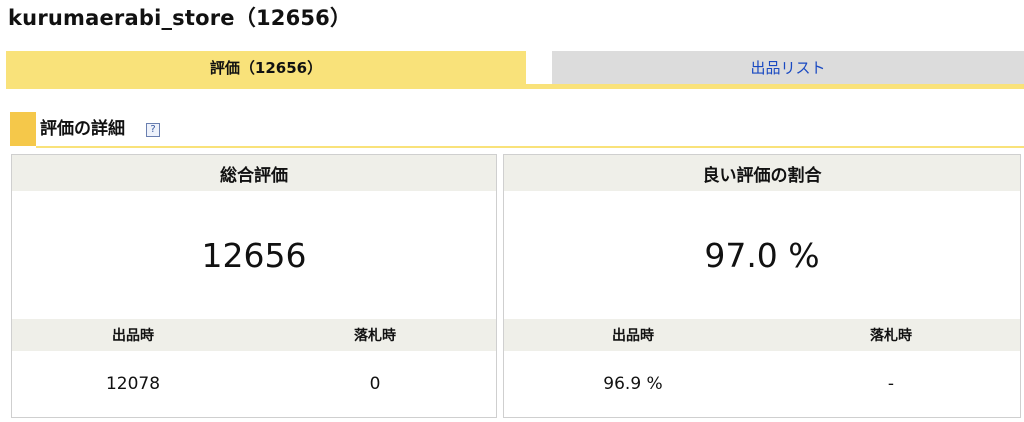 The width and height of the screenshot is (1024, 422). What do you see at coordinates (82, 129) in the screenshot?
I see `section-title: 評価の詳細` at bounding box center [82, 129].